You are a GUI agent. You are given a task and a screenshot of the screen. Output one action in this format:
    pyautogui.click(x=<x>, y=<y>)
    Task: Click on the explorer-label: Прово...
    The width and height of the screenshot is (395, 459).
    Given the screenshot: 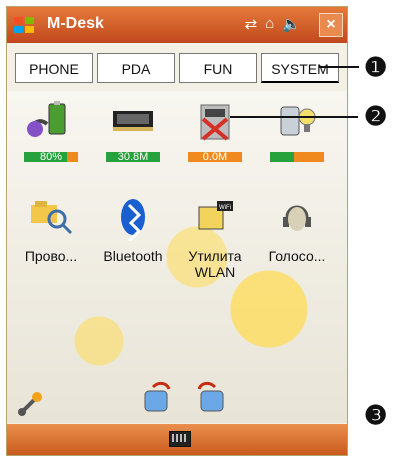 What is the action you would take?
    pyautogui.click(x=51, y=256)
    